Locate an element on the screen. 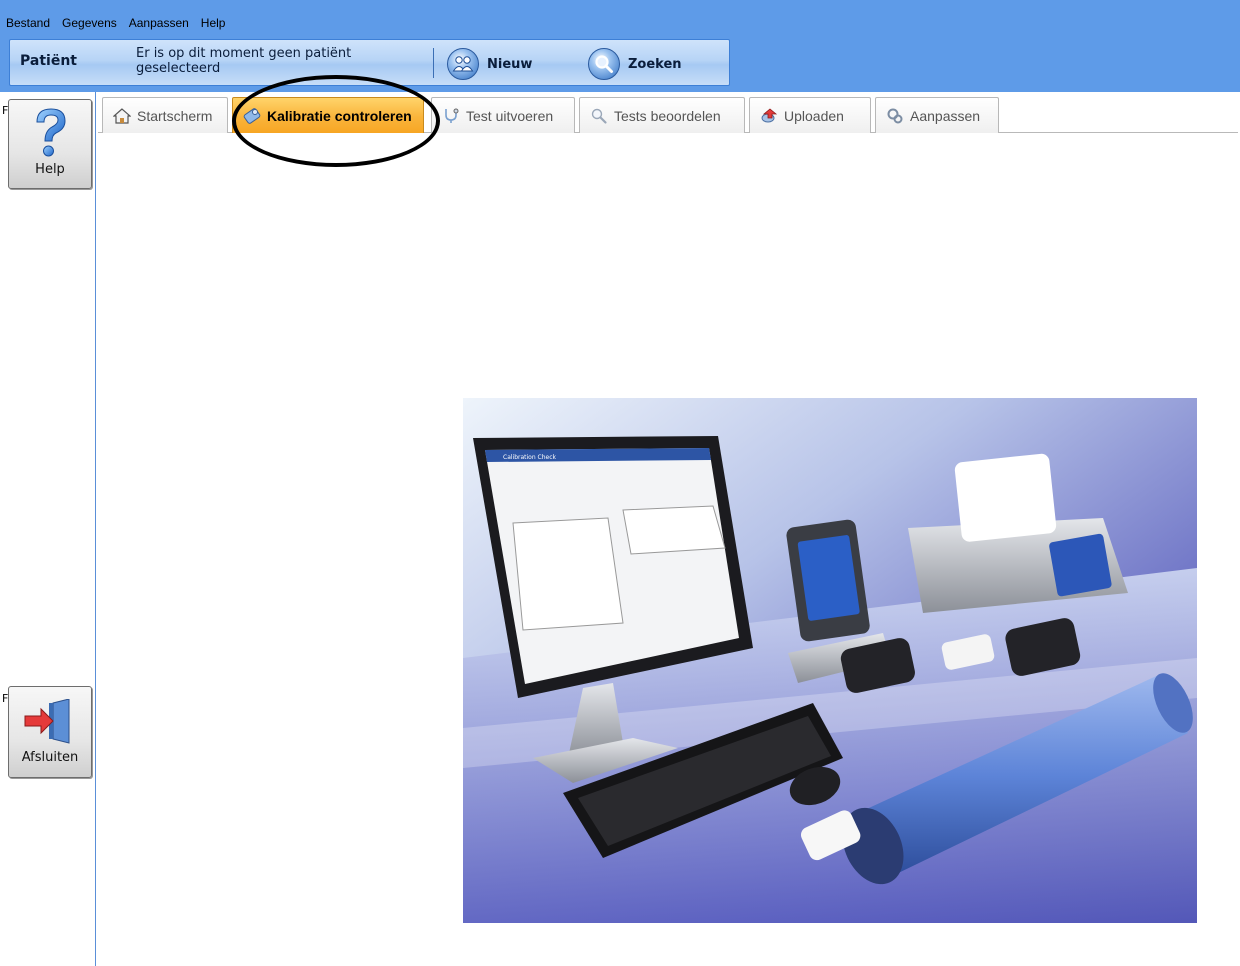 Image resolution: width=1240 pixels, height=966 pixels. help-button: Help is located at coordinates (50, 144).